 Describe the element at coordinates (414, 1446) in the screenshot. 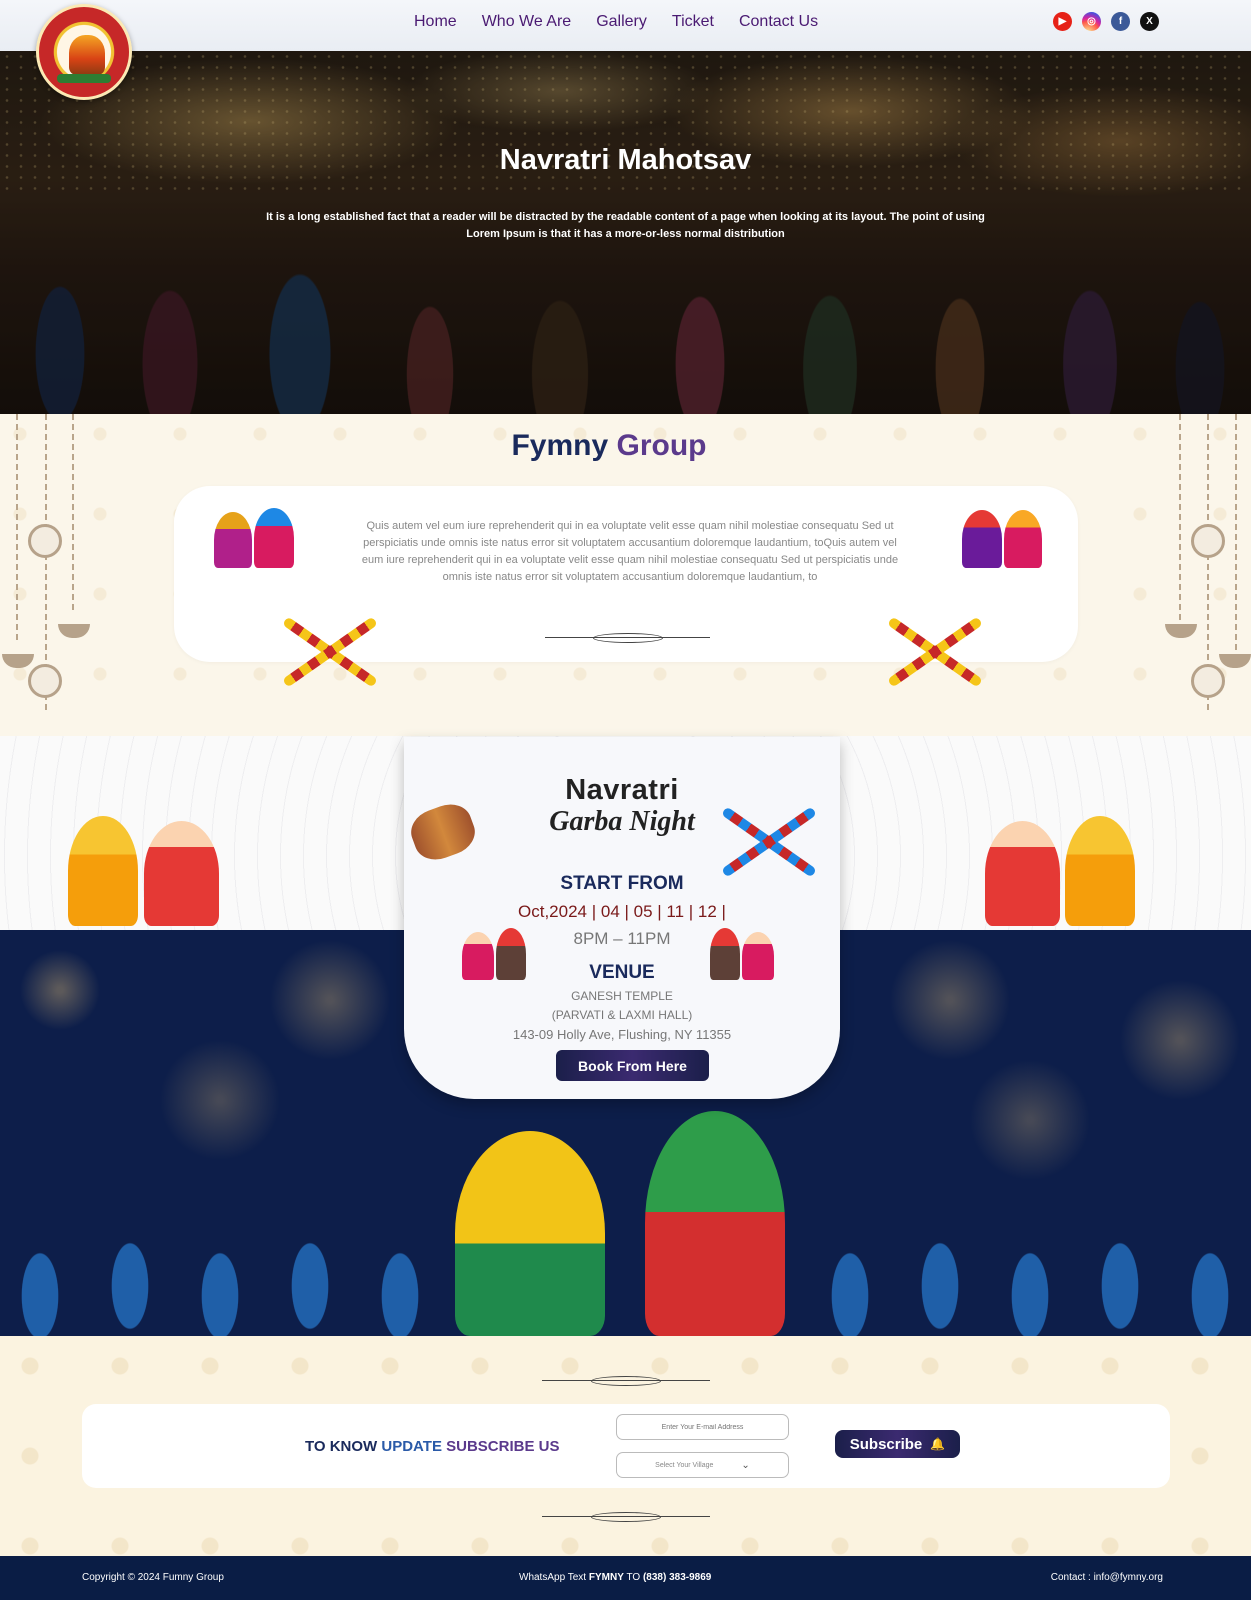

I see `heading-part: UPDATE` at that location.